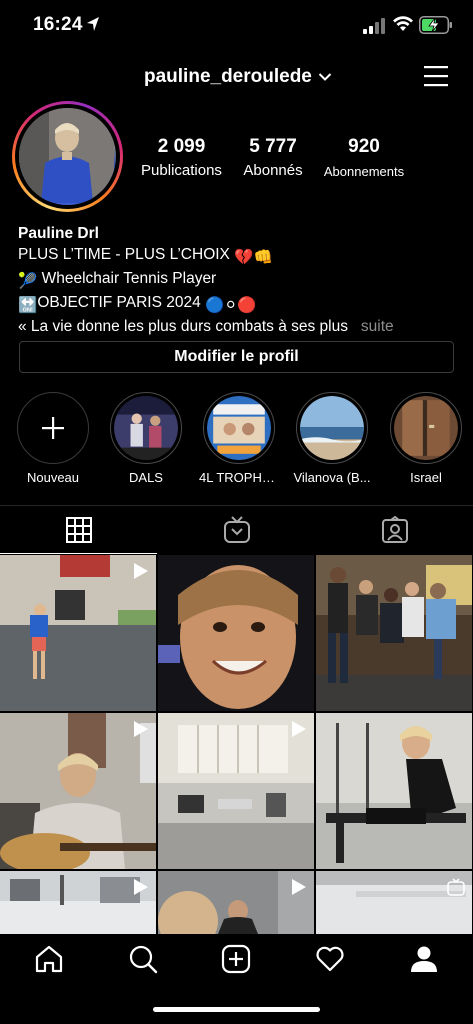  Describe the element at coordinates (93, 24) in the screenshot. I see `location-arrow-icon` at that location.